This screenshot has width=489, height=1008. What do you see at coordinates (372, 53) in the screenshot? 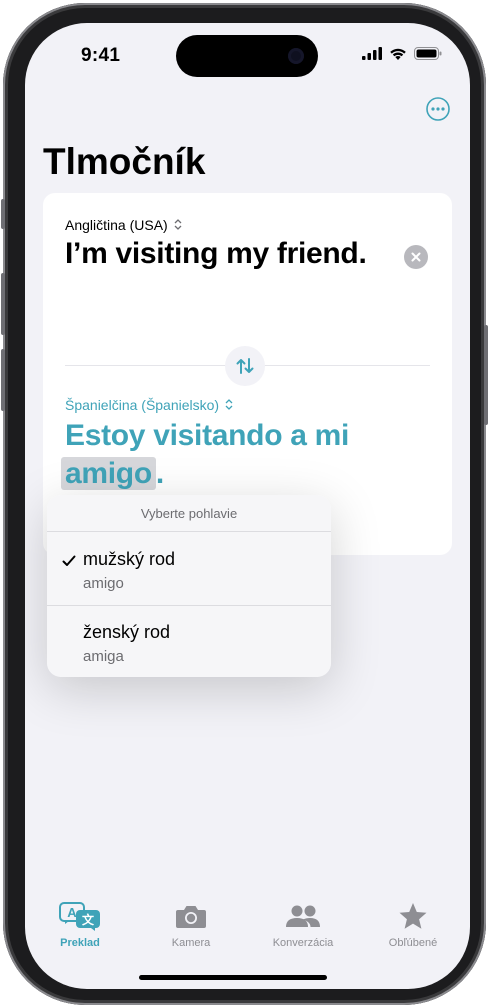
I see `cellular-signal-icon` at bounding box center [372, 53].